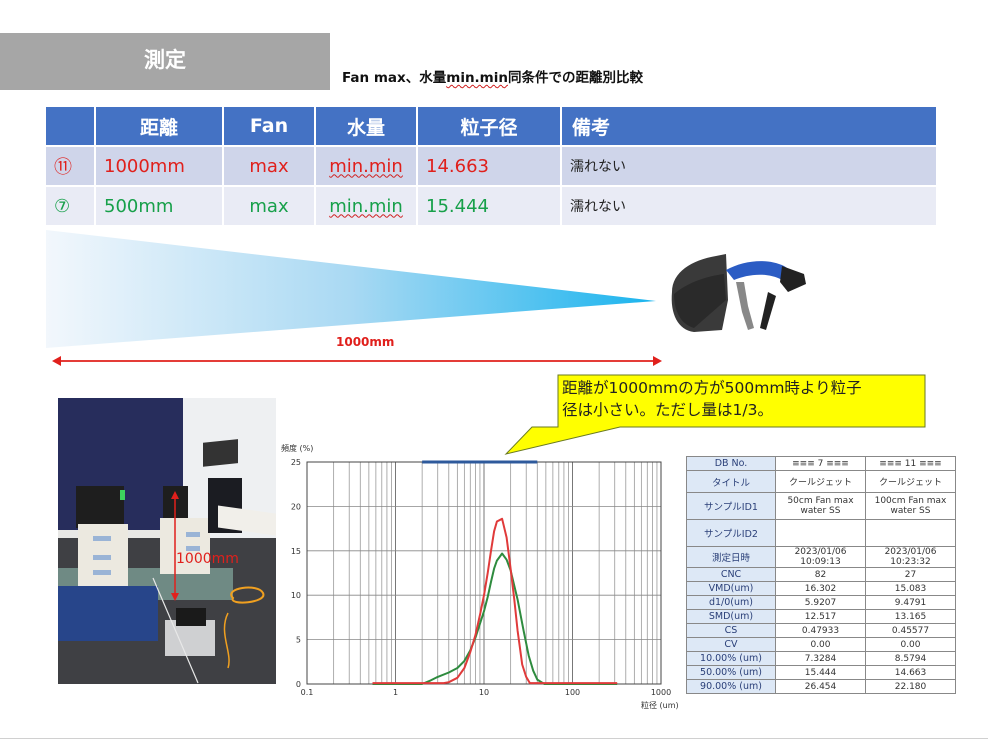 Image resolution: width=988 pixels, height=740 pixels. I want to click on results-value-7: 15.444, so click(820, 672).